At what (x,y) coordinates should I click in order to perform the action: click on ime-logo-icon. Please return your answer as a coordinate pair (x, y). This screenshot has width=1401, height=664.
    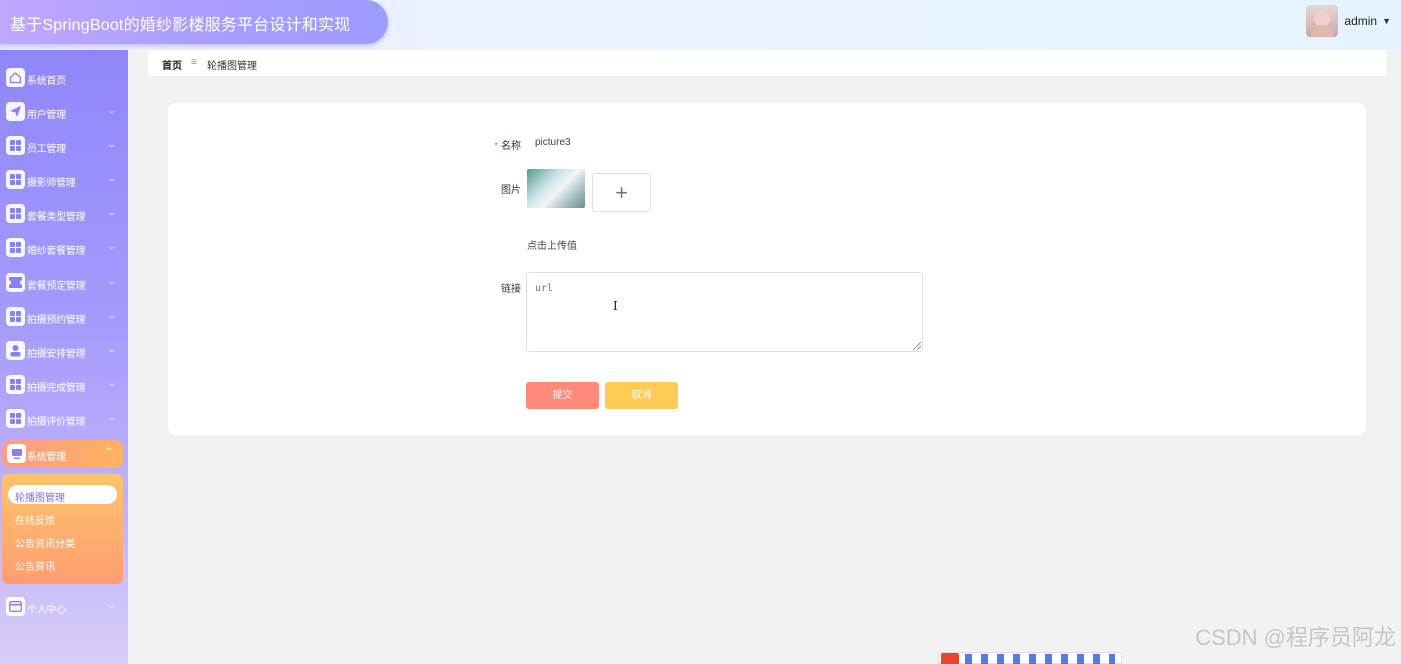
    Looking at the image, I should click on (950, 658).